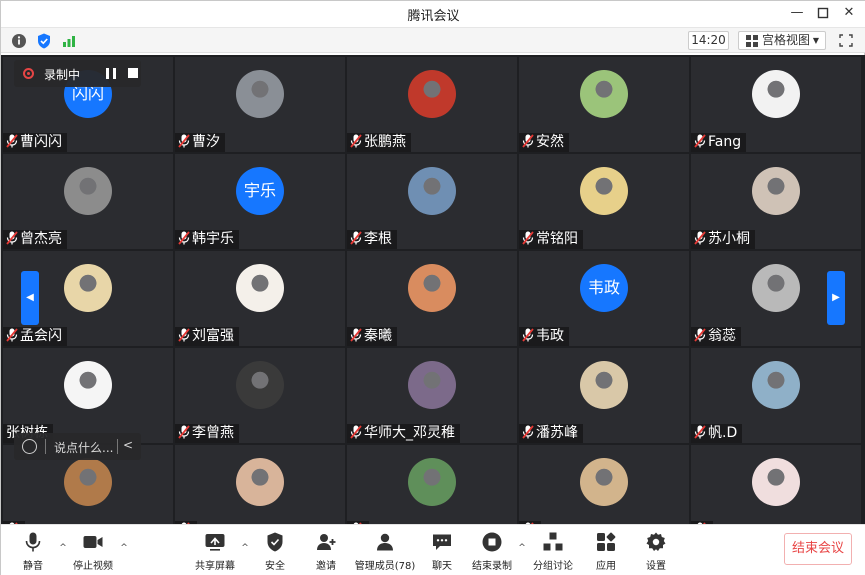 Image resolution: width=865 pixels, height=575 pixels. I want to click on avatar: 宇乐, so click(260, 191).